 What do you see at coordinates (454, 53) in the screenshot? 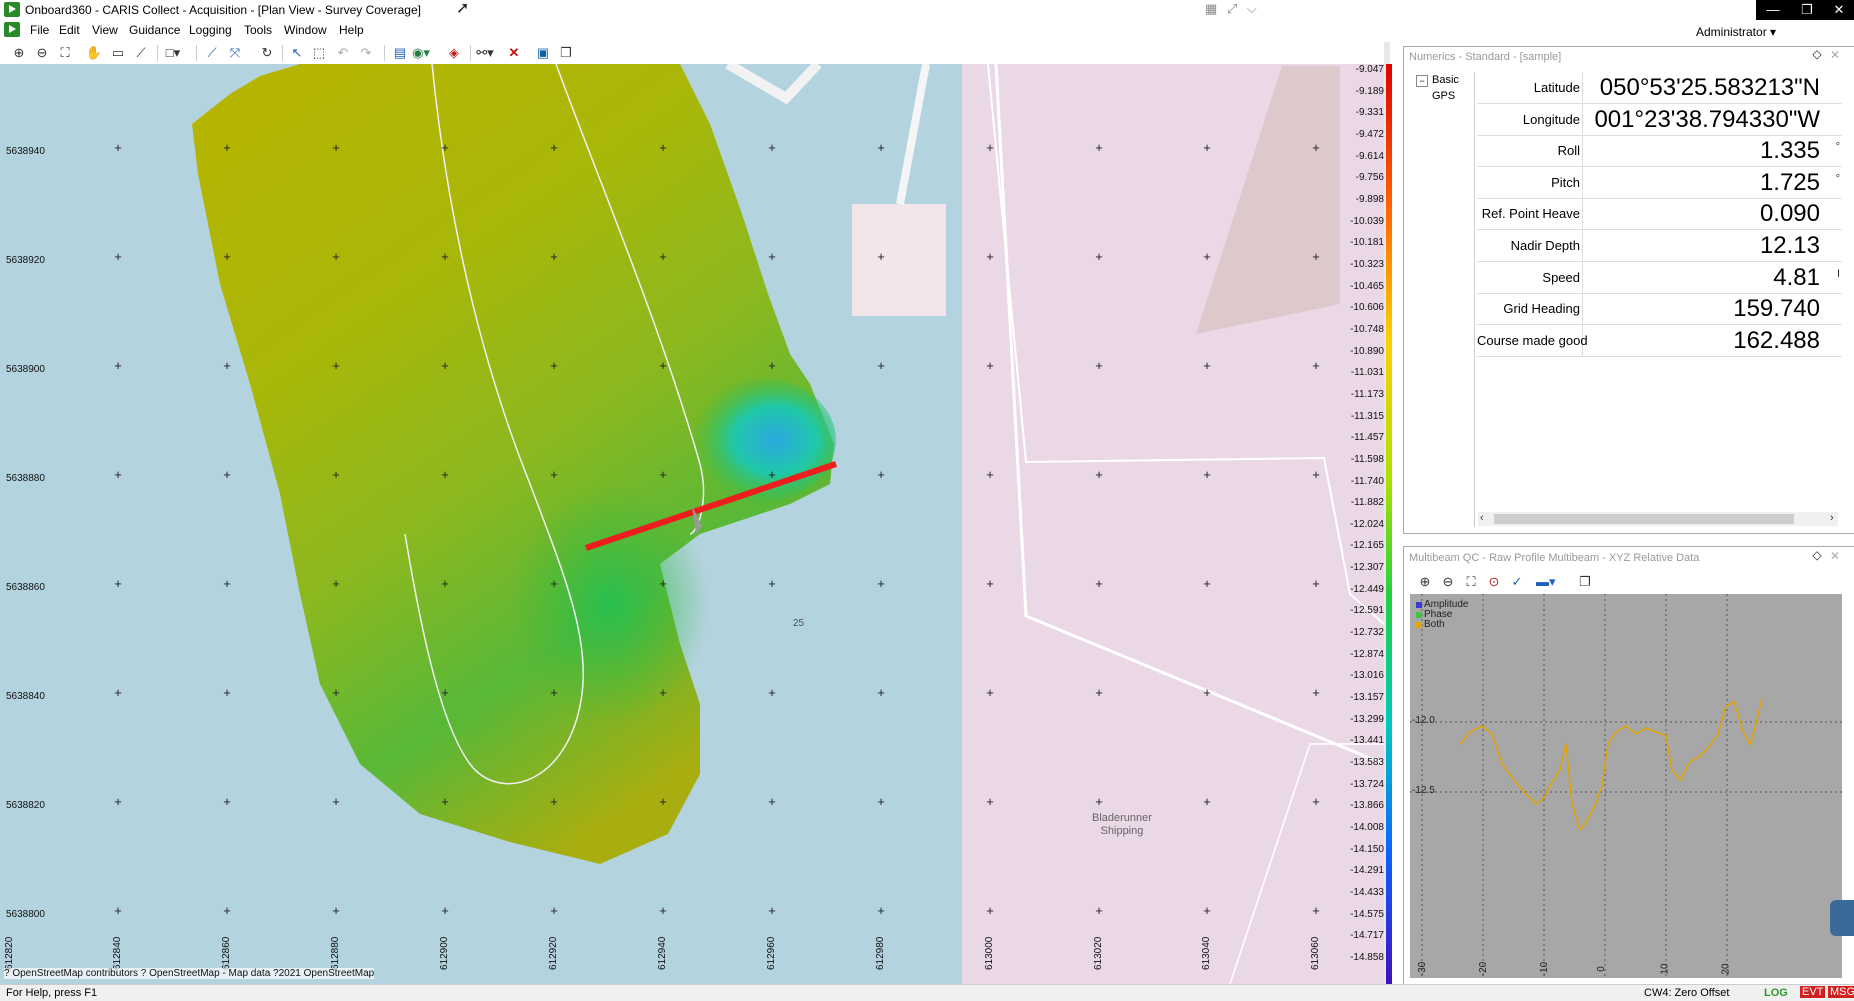
I see `surface-icon: ◈` at bounding box center [454, 53].